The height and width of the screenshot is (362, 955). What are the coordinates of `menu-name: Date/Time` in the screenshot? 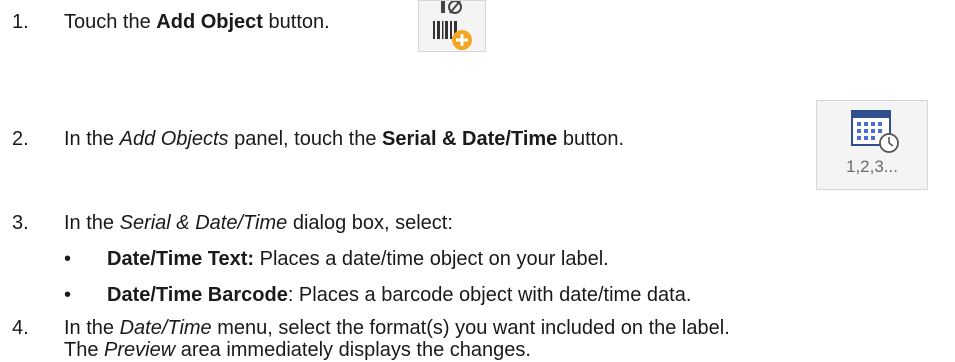 It's located at (165, 328).